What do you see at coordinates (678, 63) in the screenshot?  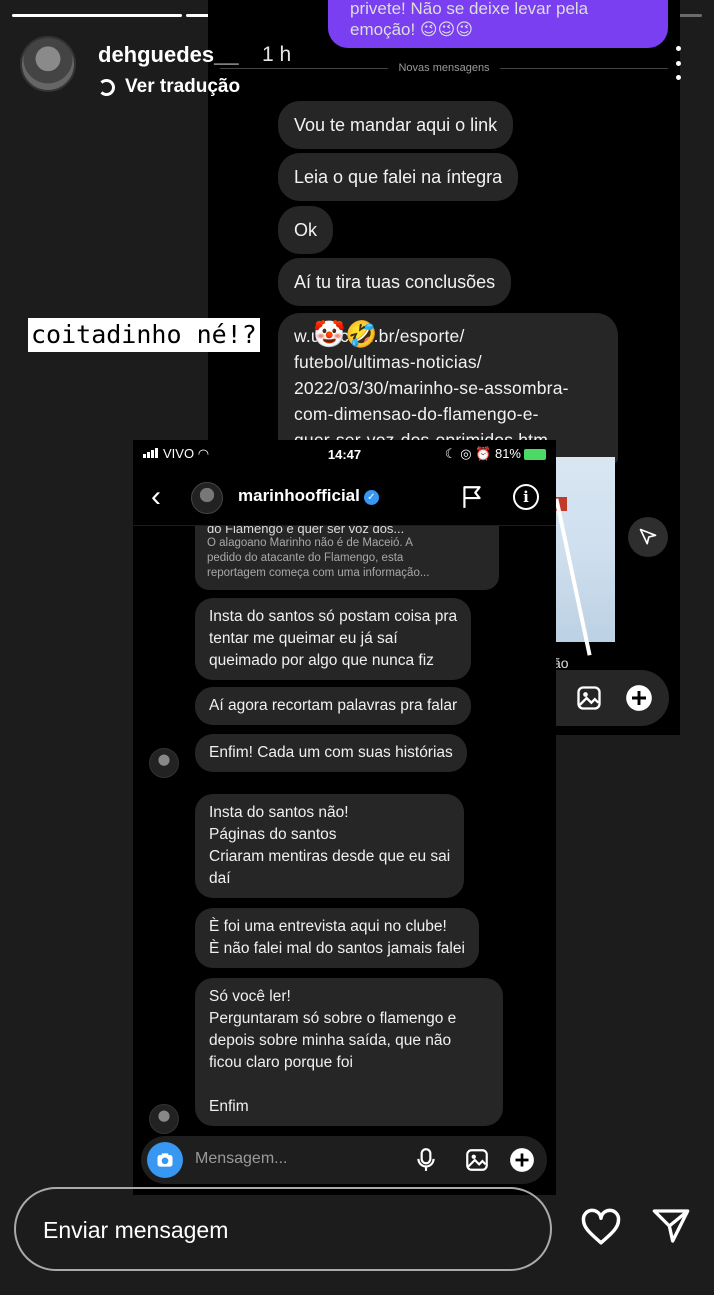 I see `more-options-icon` at bounding box center [678, 63].